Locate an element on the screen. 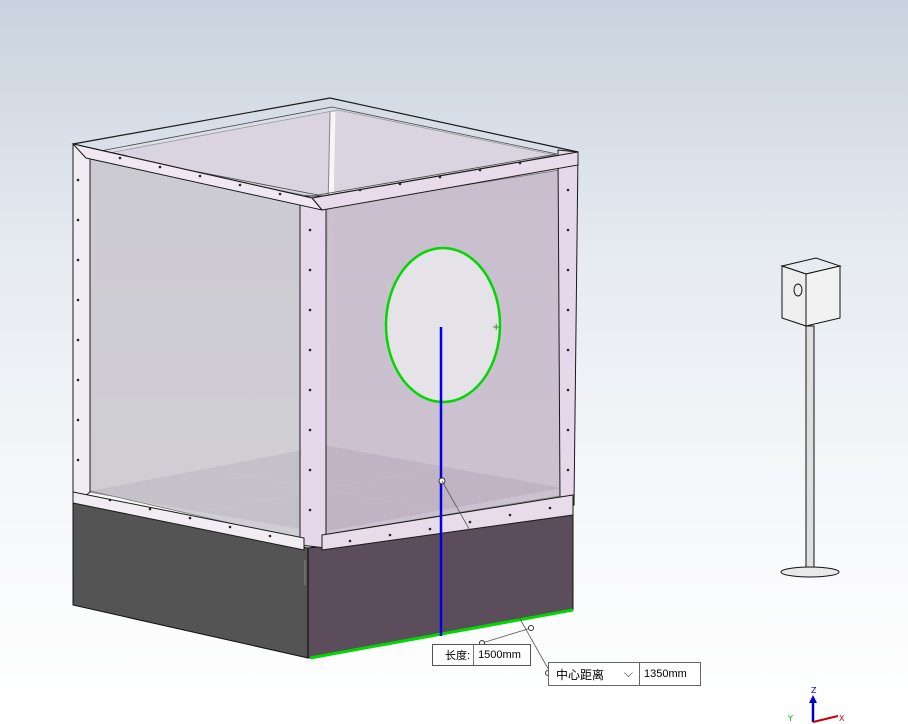  triad-x-axis is located at coordinates (825, 719).